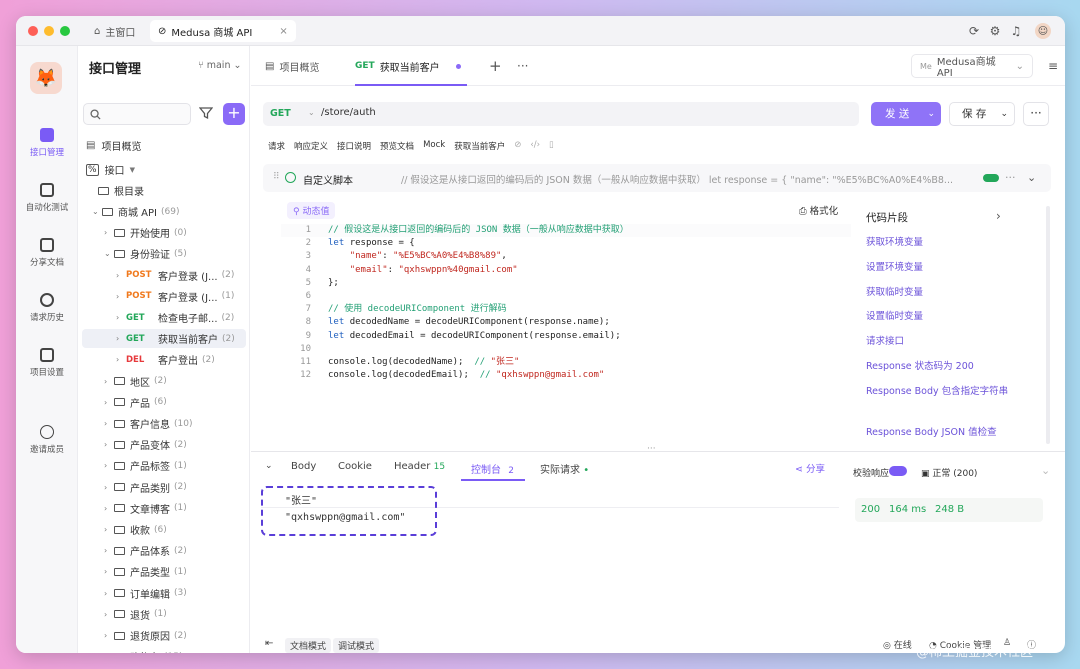  I want to click on folder-tree-item: ⌄ 商城 API (69), so click(164, 211).